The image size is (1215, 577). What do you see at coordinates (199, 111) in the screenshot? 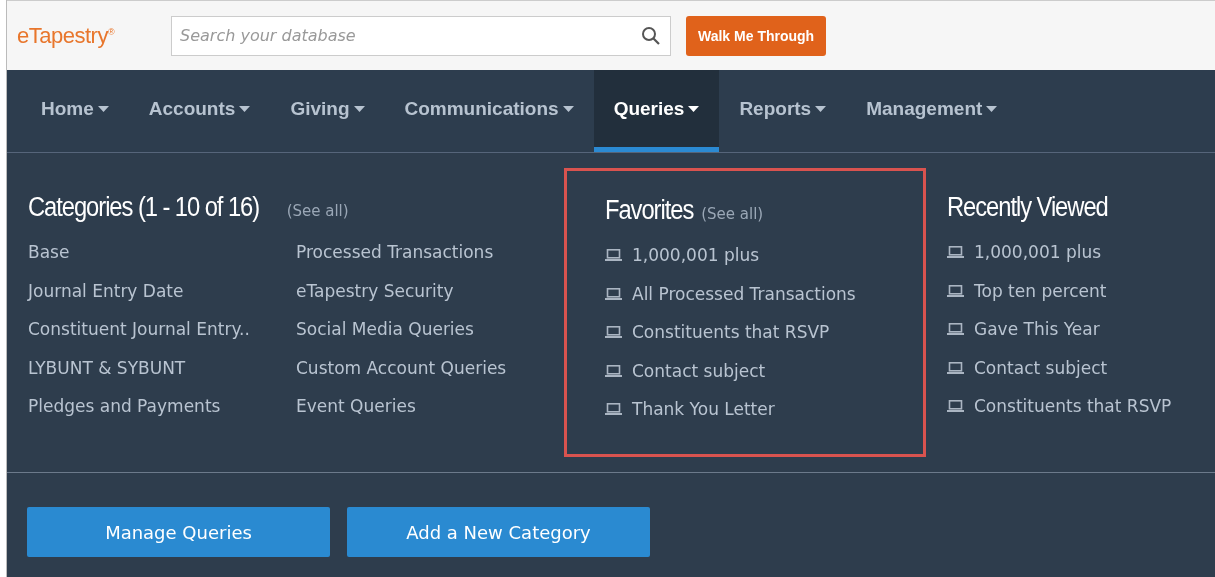
I see `nav-tab: Accounts` at bounding box center [199, 111].